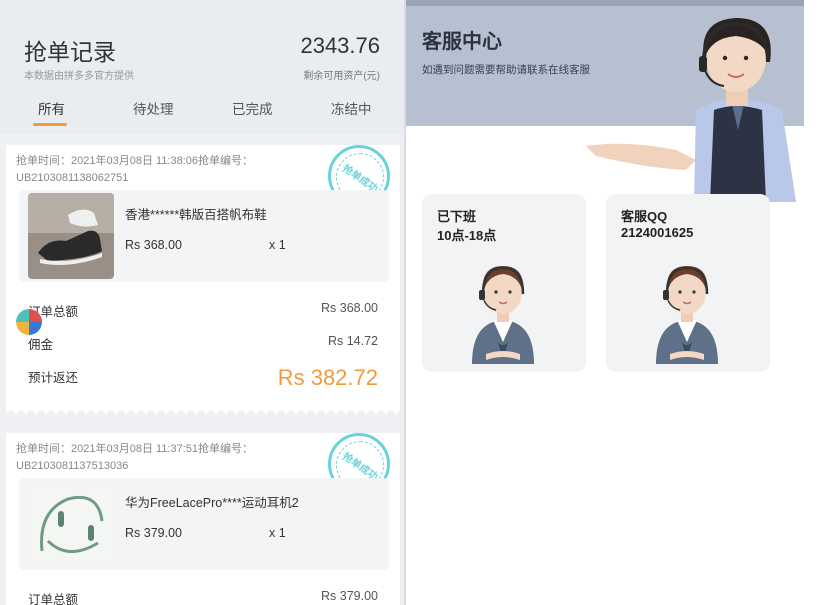  I want to click on page-title: 抢单记录, so click(70, 52).